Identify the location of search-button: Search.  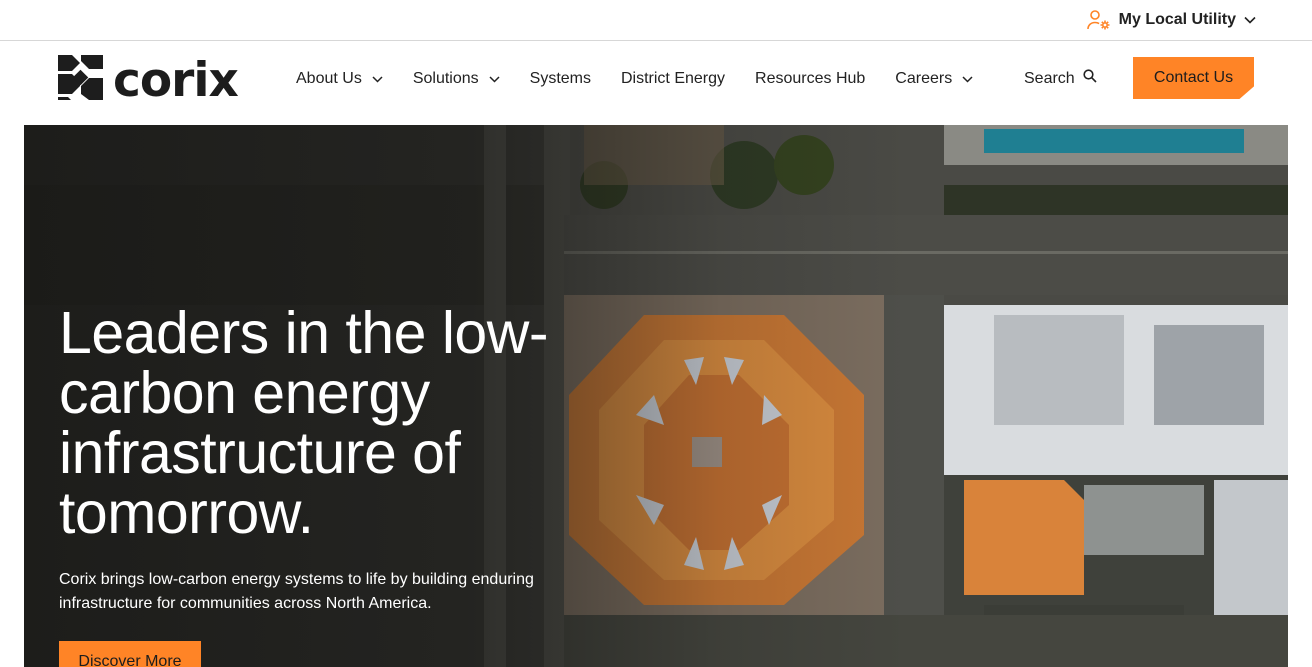
(1060, 78).